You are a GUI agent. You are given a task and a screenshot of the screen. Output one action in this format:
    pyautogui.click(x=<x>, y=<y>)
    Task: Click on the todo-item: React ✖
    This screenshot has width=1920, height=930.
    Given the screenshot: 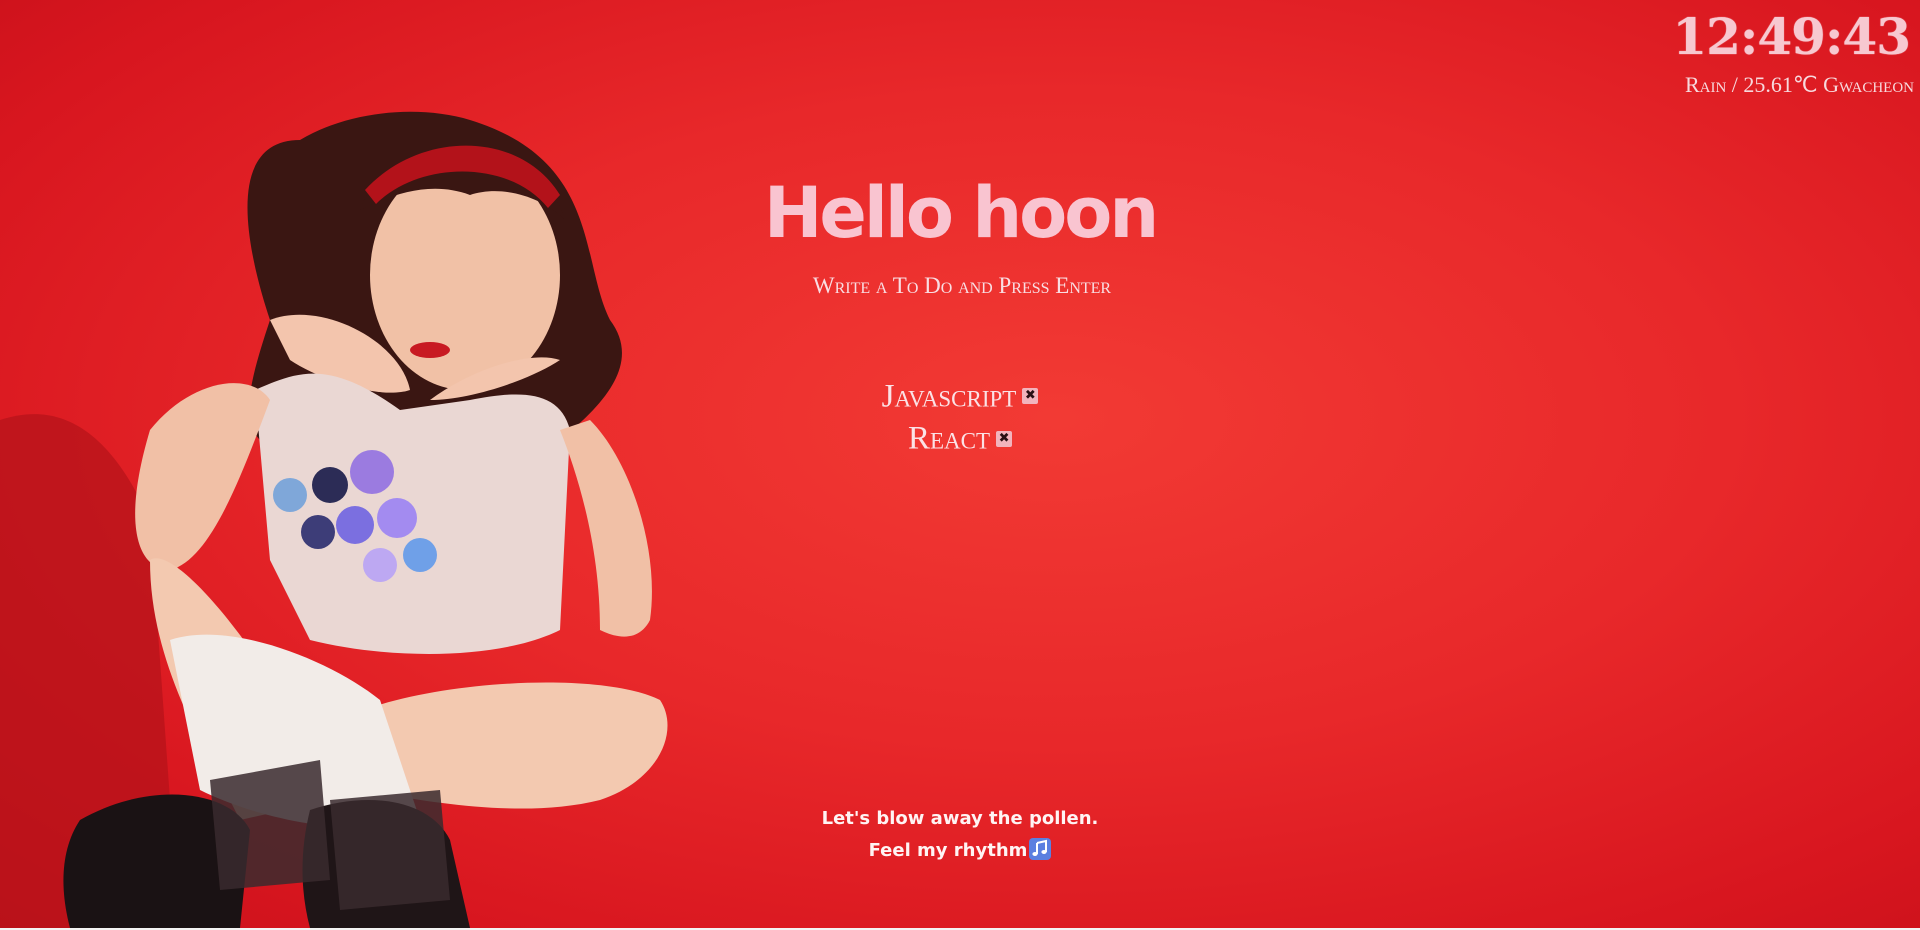 What is the action you would take?
    pyautogui.click(x=960, y=437)
    